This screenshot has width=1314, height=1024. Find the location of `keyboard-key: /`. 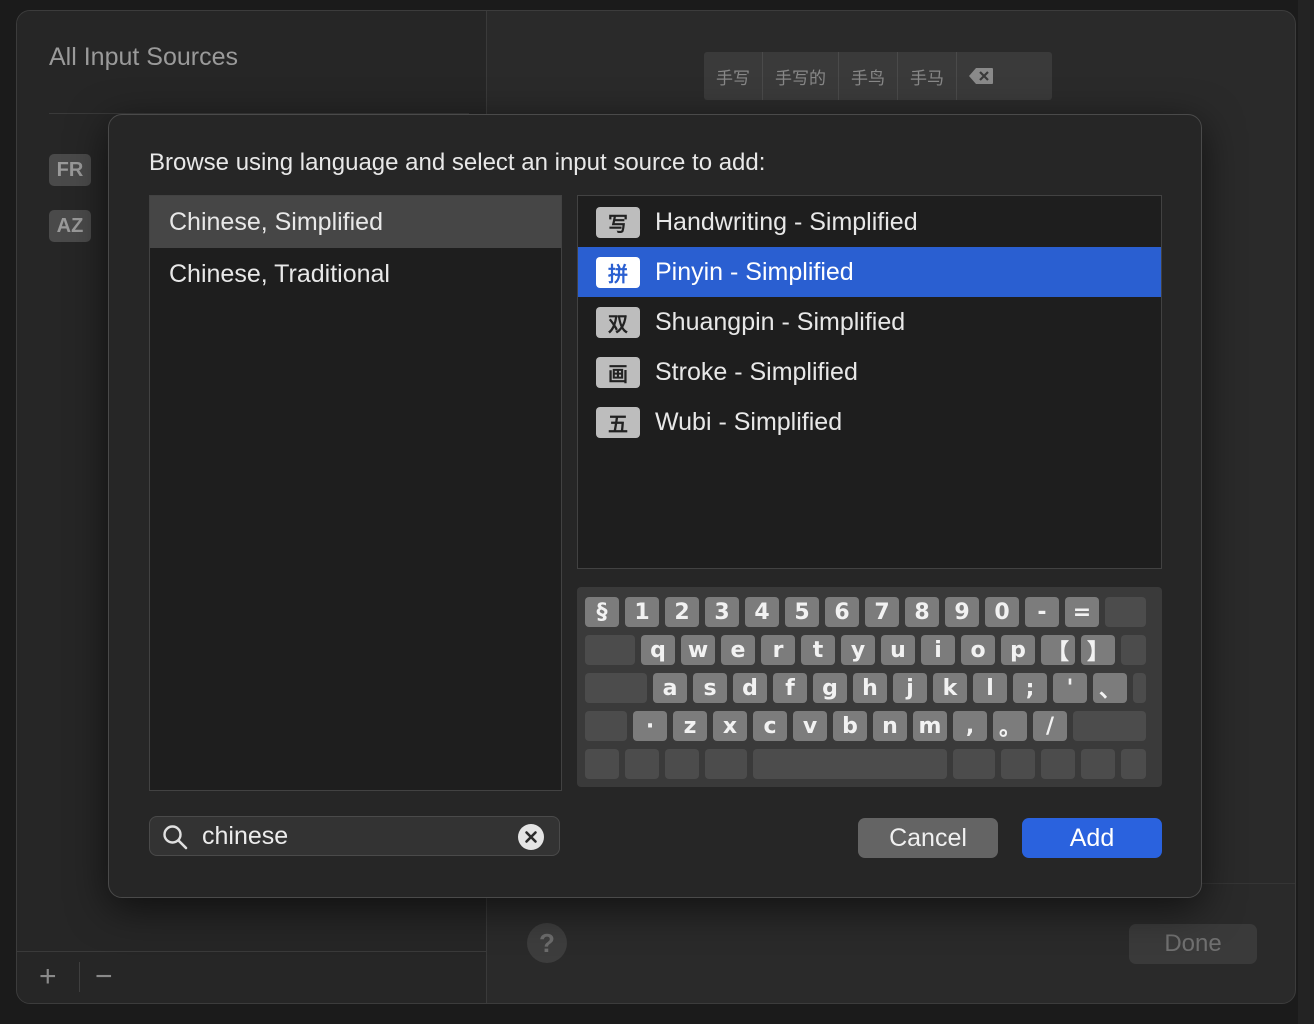

keyboard-key: / is located at coordinates (1050, 726).